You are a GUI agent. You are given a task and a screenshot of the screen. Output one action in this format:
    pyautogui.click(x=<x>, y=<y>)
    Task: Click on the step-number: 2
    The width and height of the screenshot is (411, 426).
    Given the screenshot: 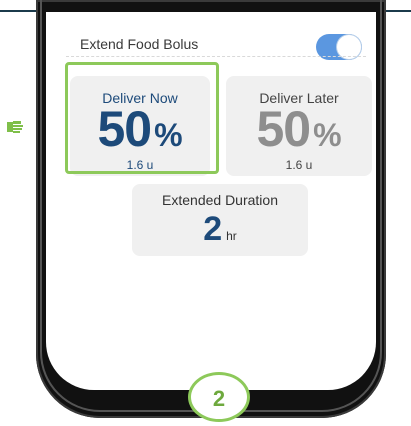 What is the action you would take?
    pyautogui.click(x=219, y=398)
    